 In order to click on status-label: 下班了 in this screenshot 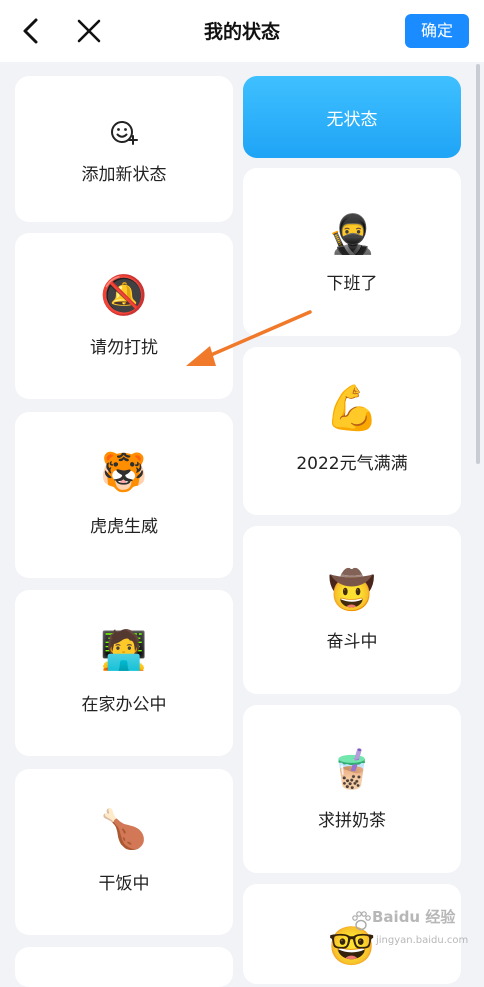, I will do `click(352, 284)`.